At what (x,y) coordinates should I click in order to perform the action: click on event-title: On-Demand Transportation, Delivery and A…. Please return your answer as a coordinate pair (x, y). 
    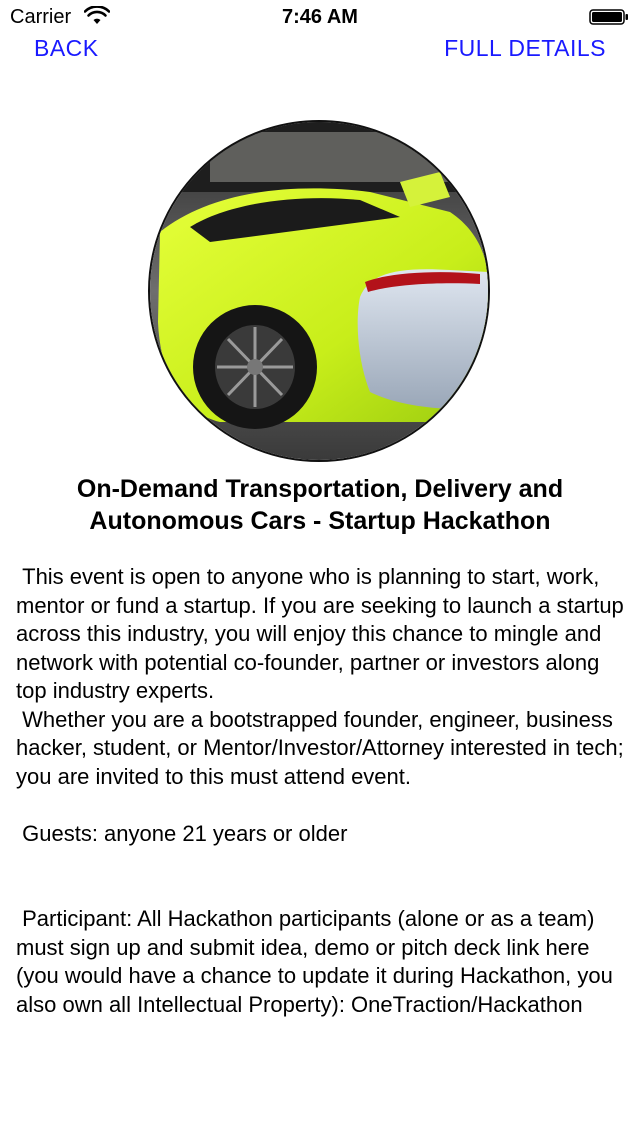
    Looking at the image, I should click on (320, 505).